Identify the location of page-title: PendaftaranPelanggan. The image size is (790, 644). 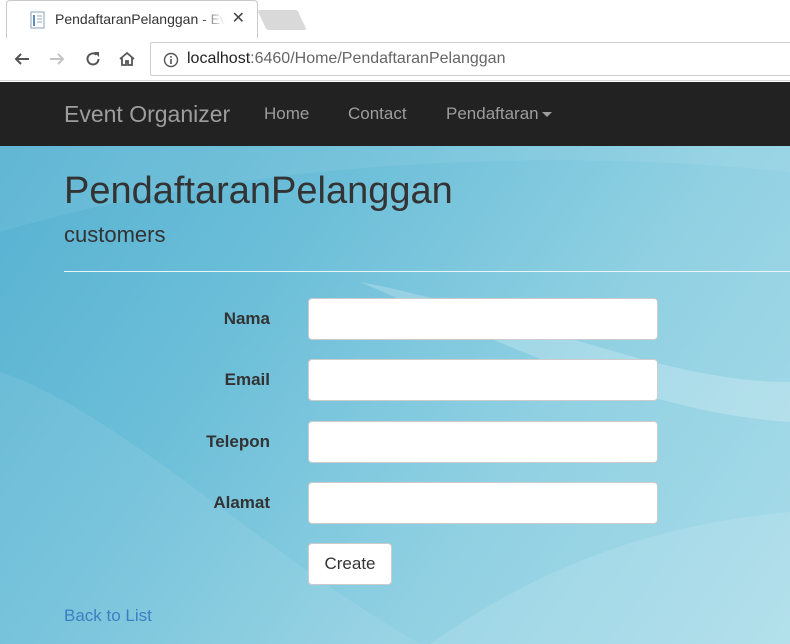
(258, 191).